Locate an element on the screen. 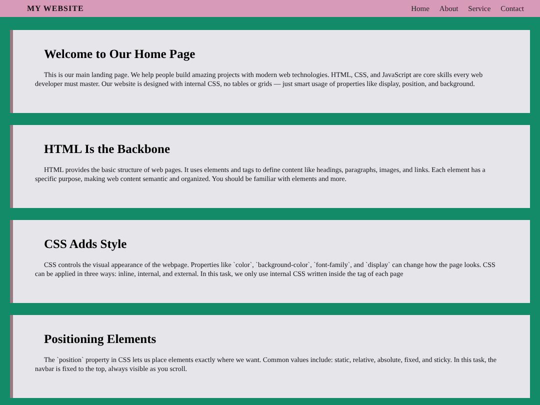 Image resolution: width=540 pixels, height=405 pixels. section-heading: Positioning Elements is located at coordinates (101, 339).